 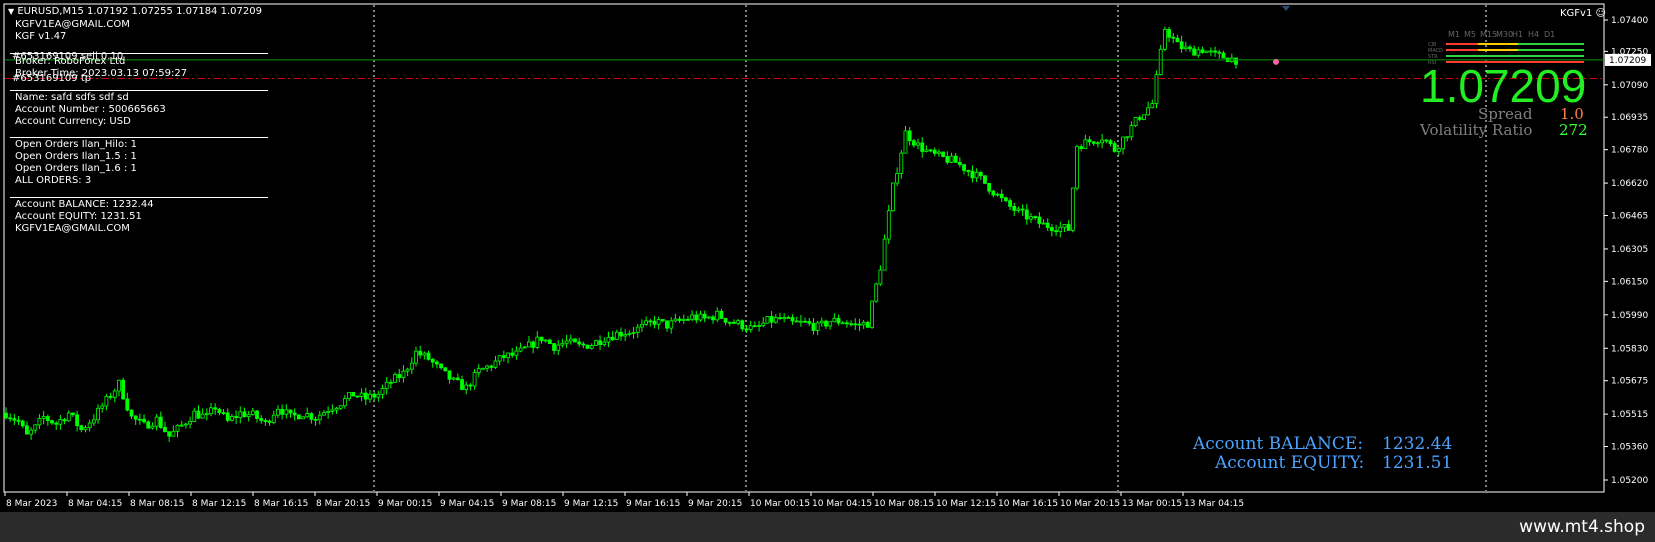 I want to click on watermark: www.mt4.shop, so click(x=1582, y=527).